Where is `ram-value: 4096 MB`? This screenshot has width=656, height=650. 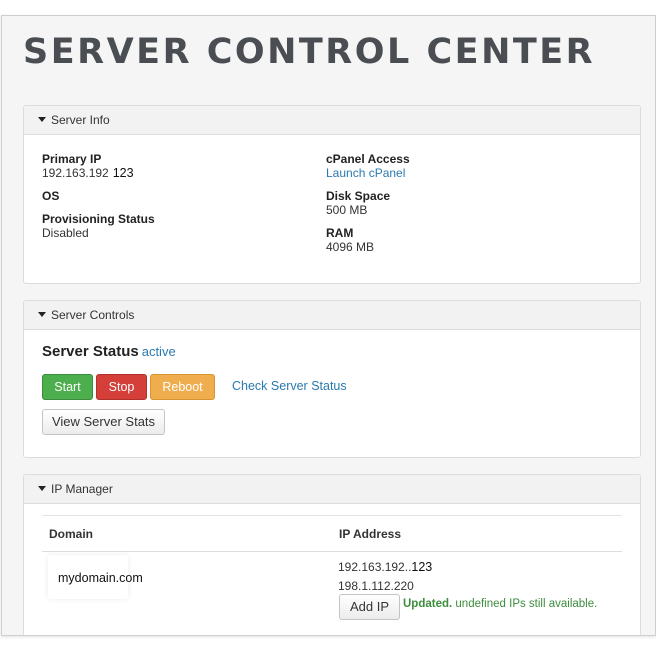
ram-value: 4096 MB is located at coordinates (350, 247).